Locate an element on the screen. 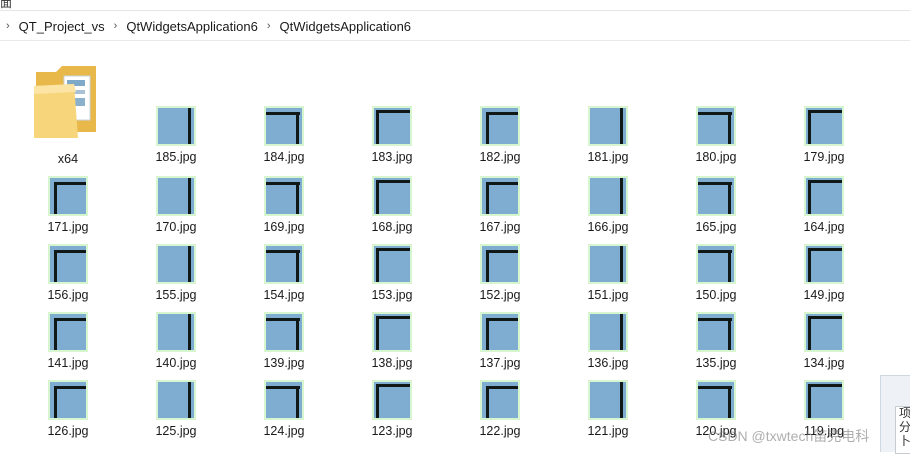  file-item: 181.jpg is located at coordinates (608, 139).